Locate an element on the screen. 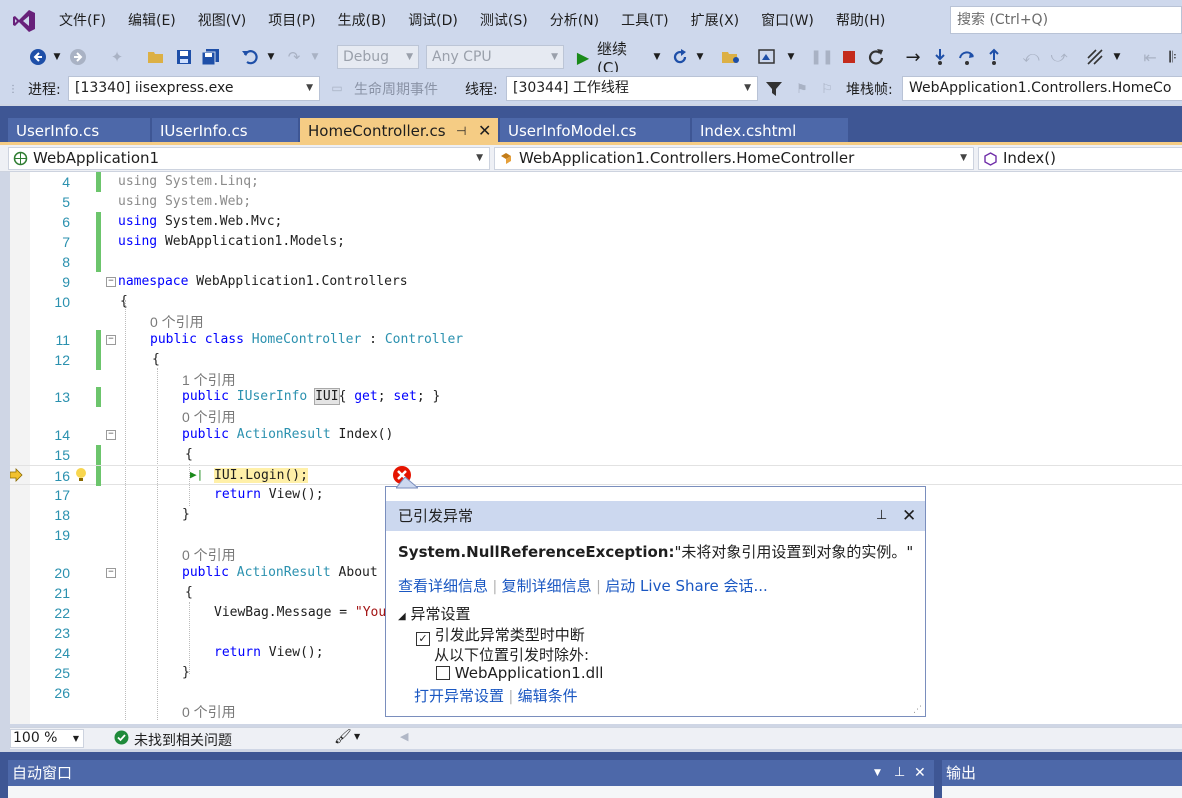 The width and height of the screenshot is (1182, 798). menu-view: 视图(V) is located at coordinates (222, 21).